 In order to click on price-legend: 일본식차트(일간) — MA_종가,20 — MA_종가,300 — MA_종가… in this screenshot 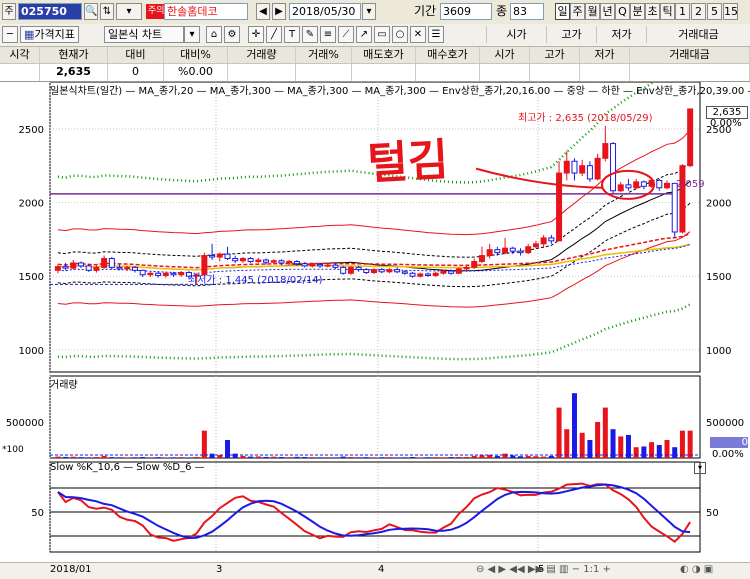, I will do `click(400, 91)`.